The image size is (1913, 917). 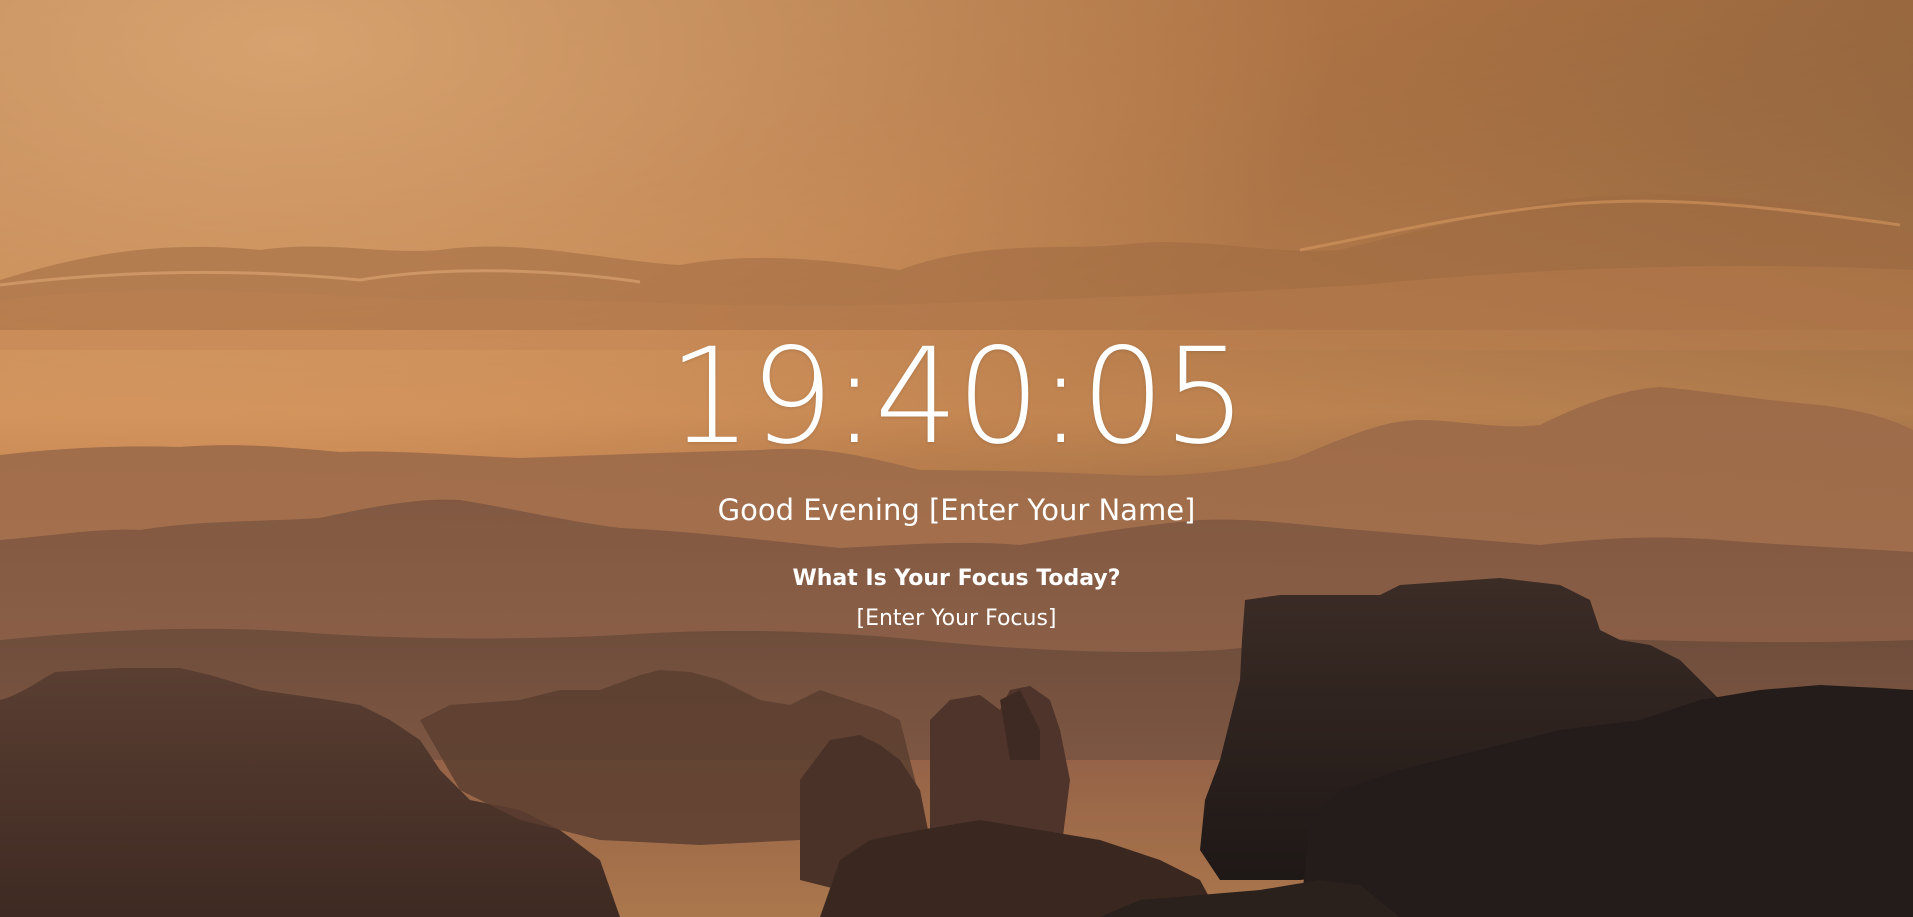 I want to click on focus-field: [Enter Your Focus], so click(x=956, y=619).